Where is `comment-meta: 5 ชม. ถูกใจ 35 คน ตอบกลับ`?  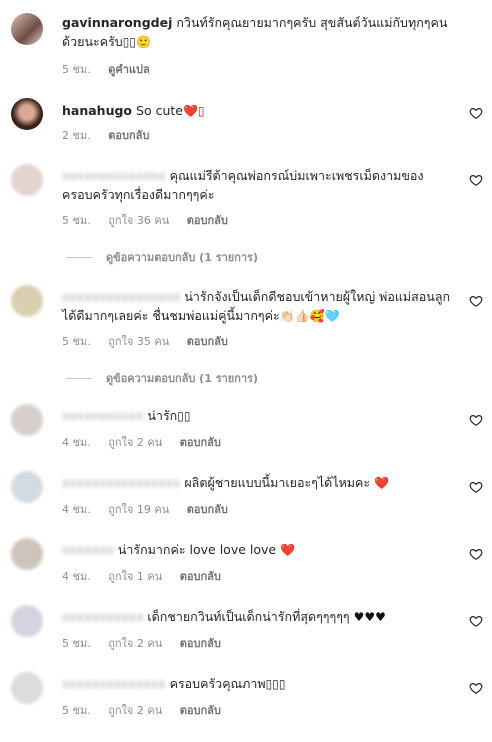
comment-meta: 5 ชม. ถูกใจ 35 คน ตอบกลับ is located at coordinates (152, 341).